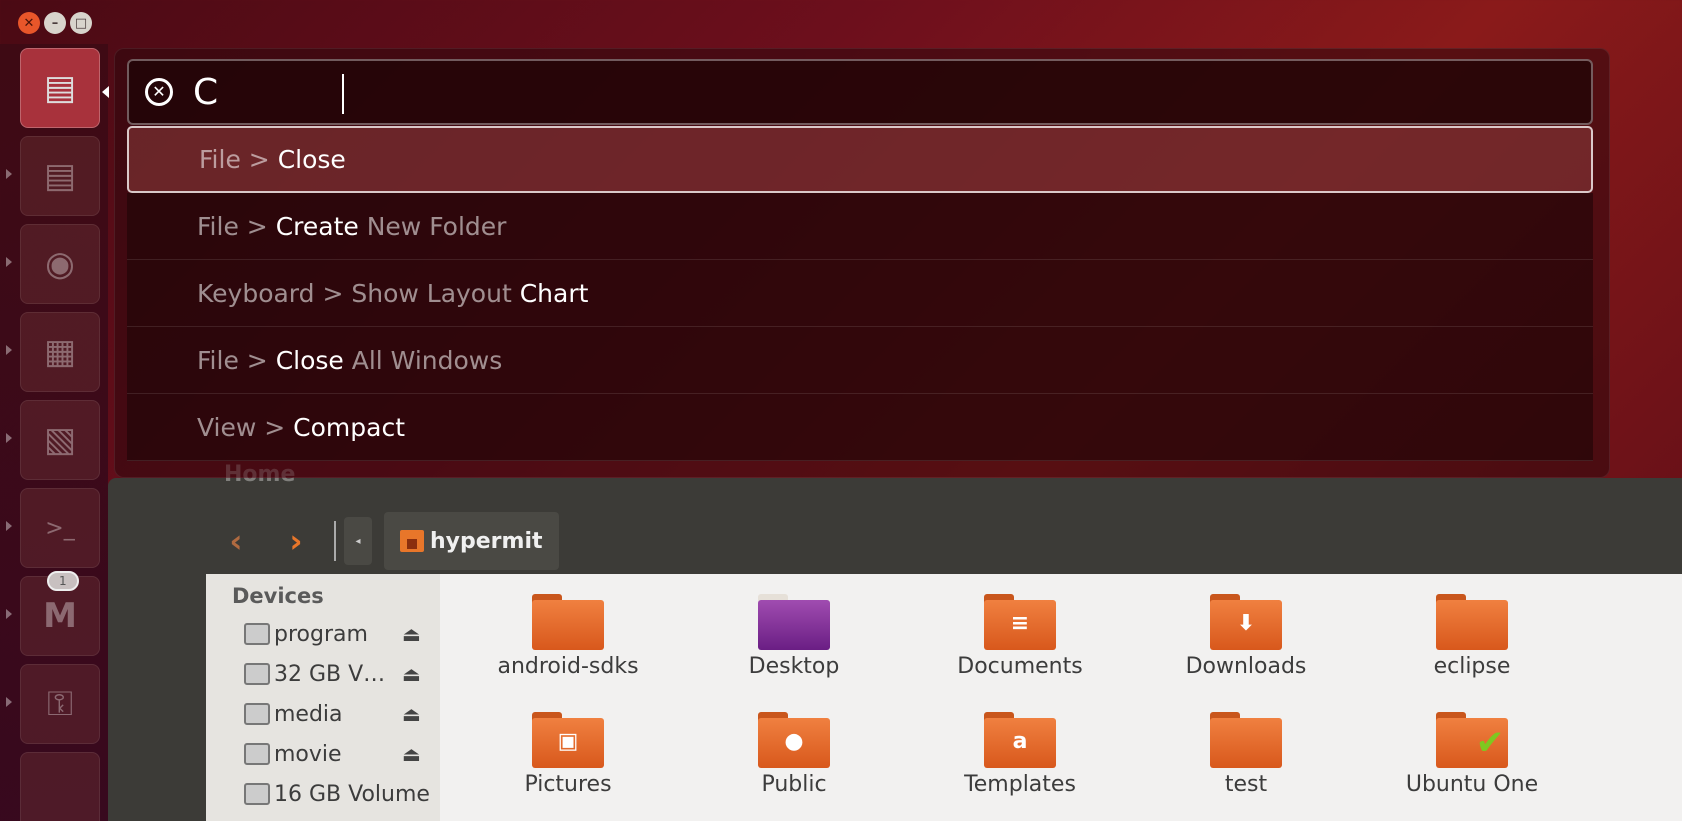  I want to click on launcher-item-files: ▤, so click(60, 88).